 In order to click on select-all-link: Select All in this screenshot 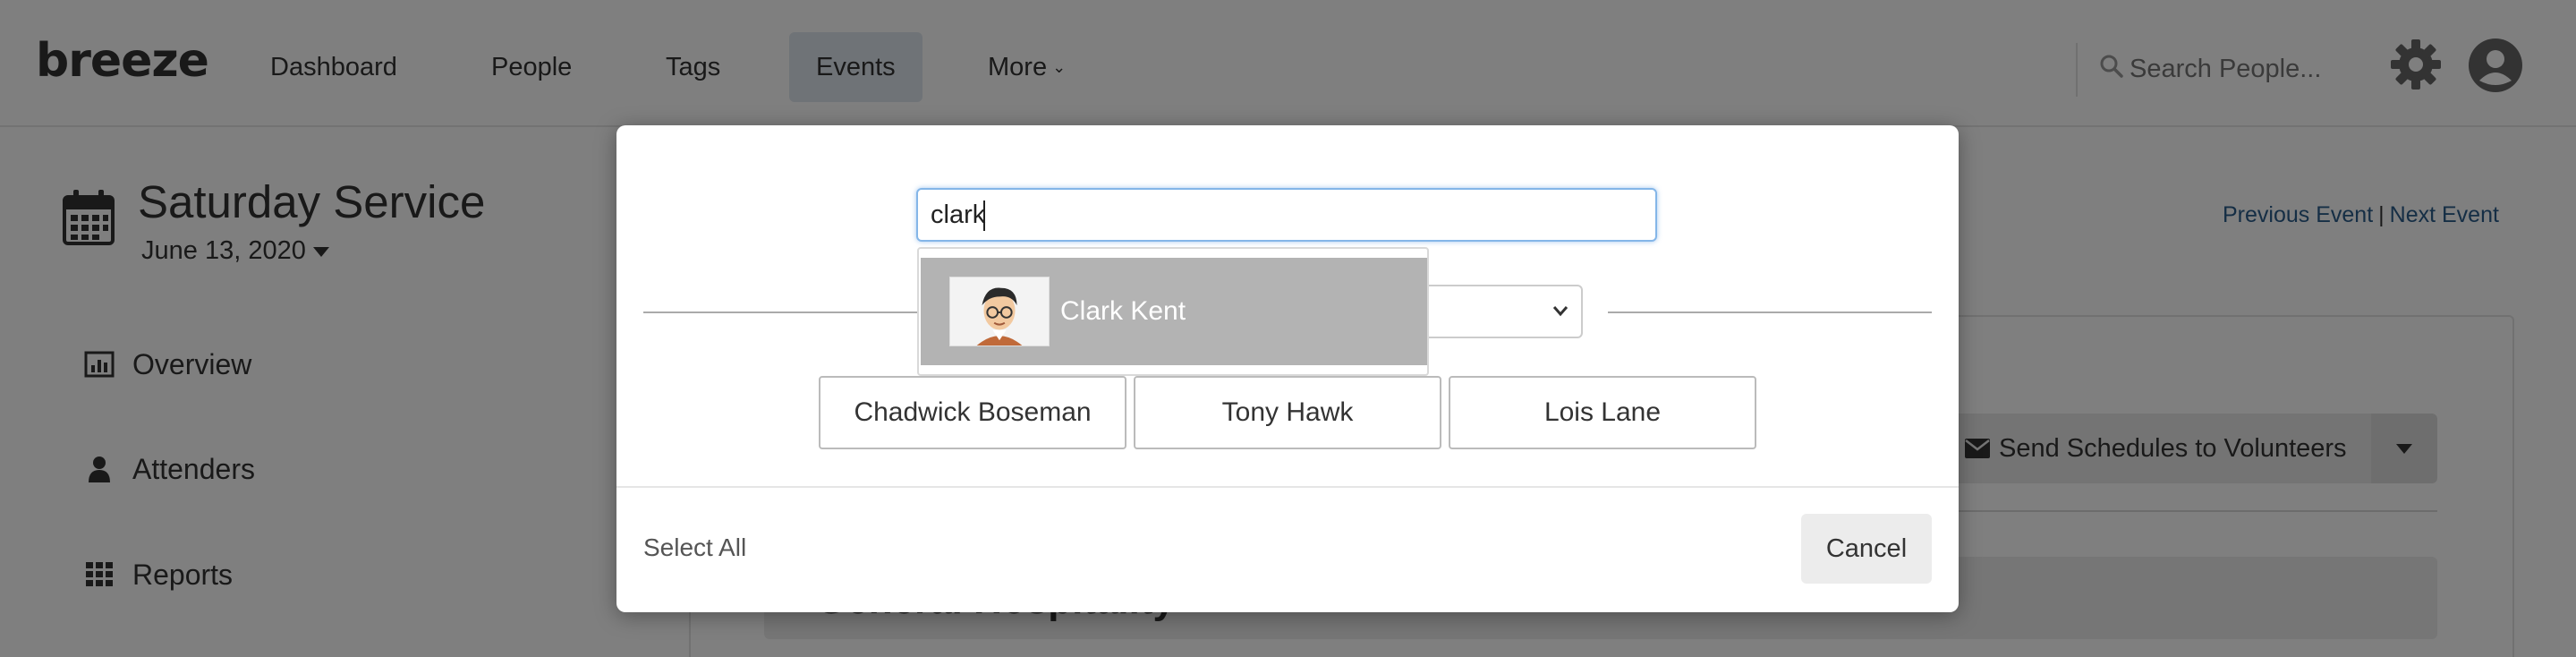, I will do `click(694, 547)`.